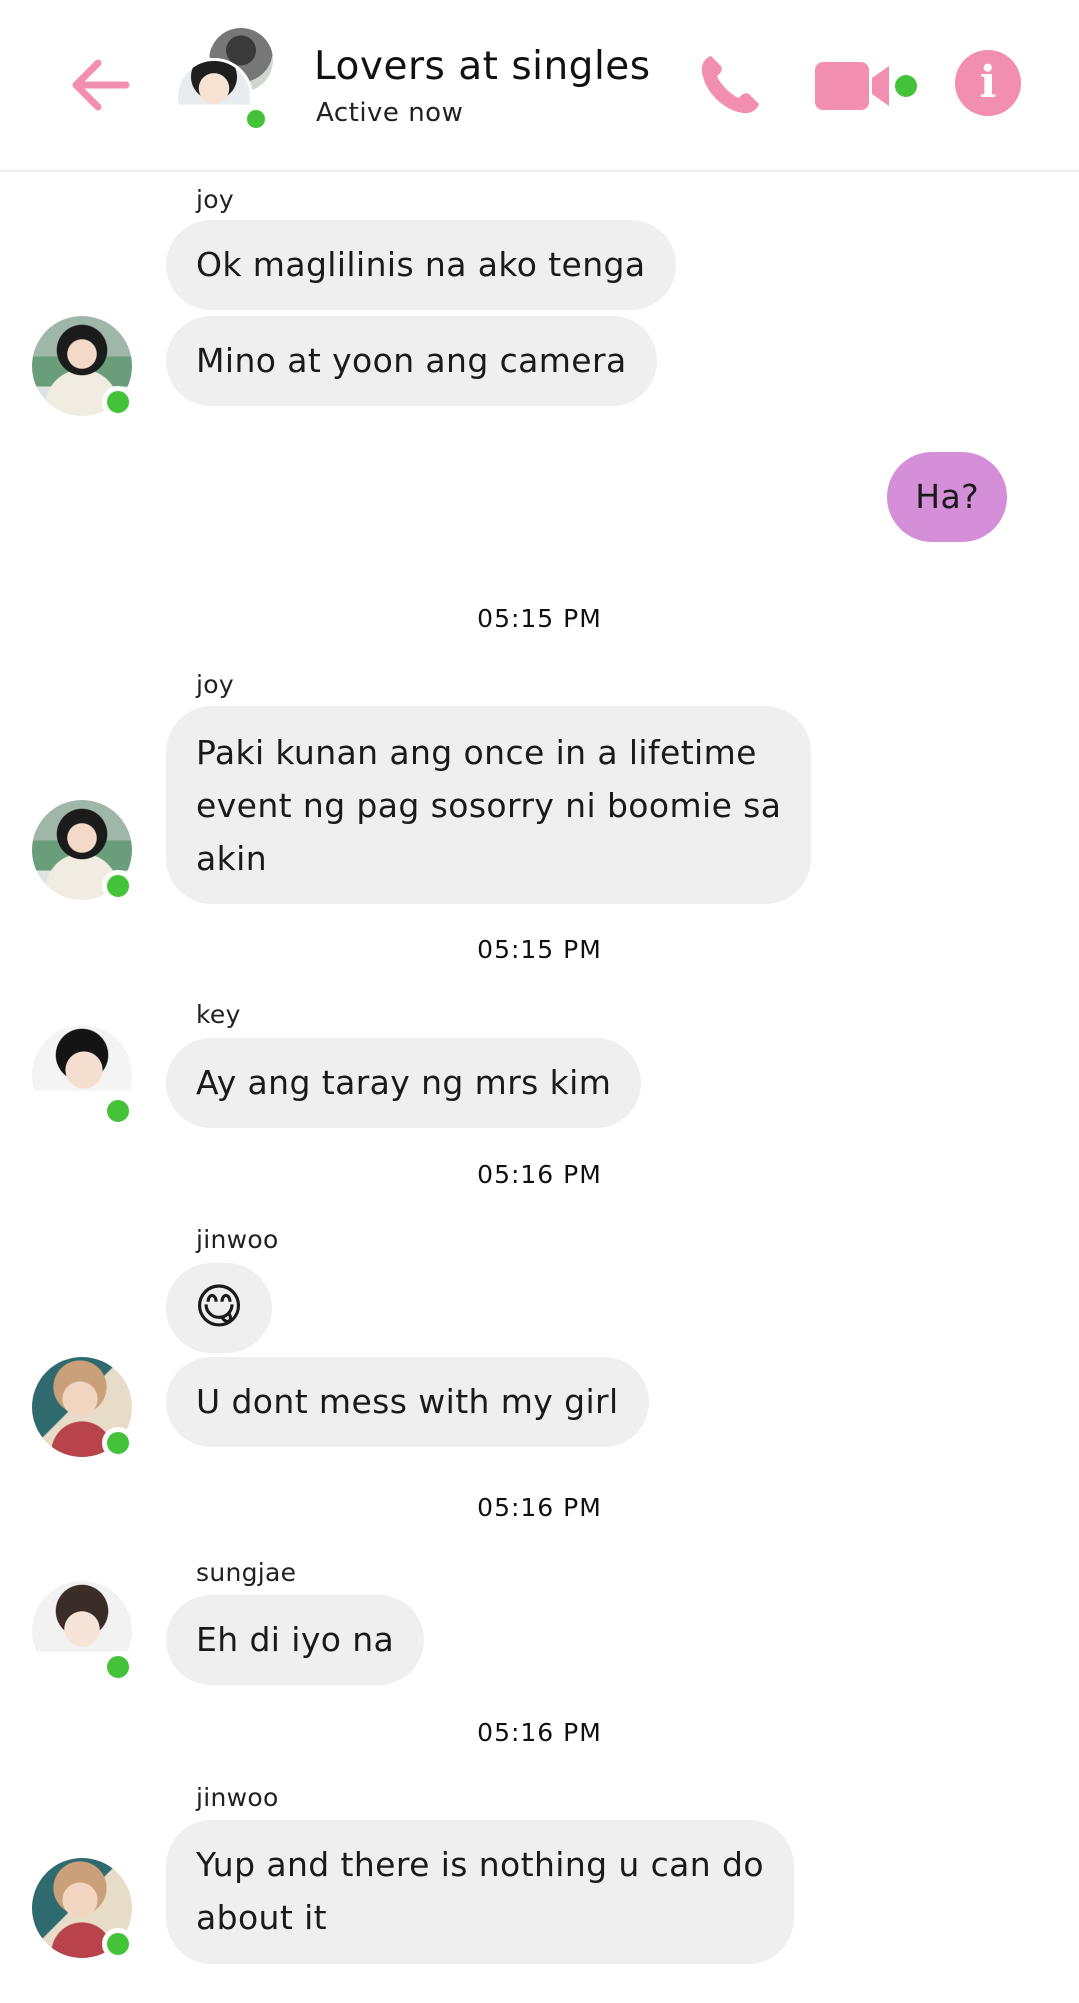  Describe the element at coordinates (988, 83) in the screenshot. I see `info-icon: i` at that location.